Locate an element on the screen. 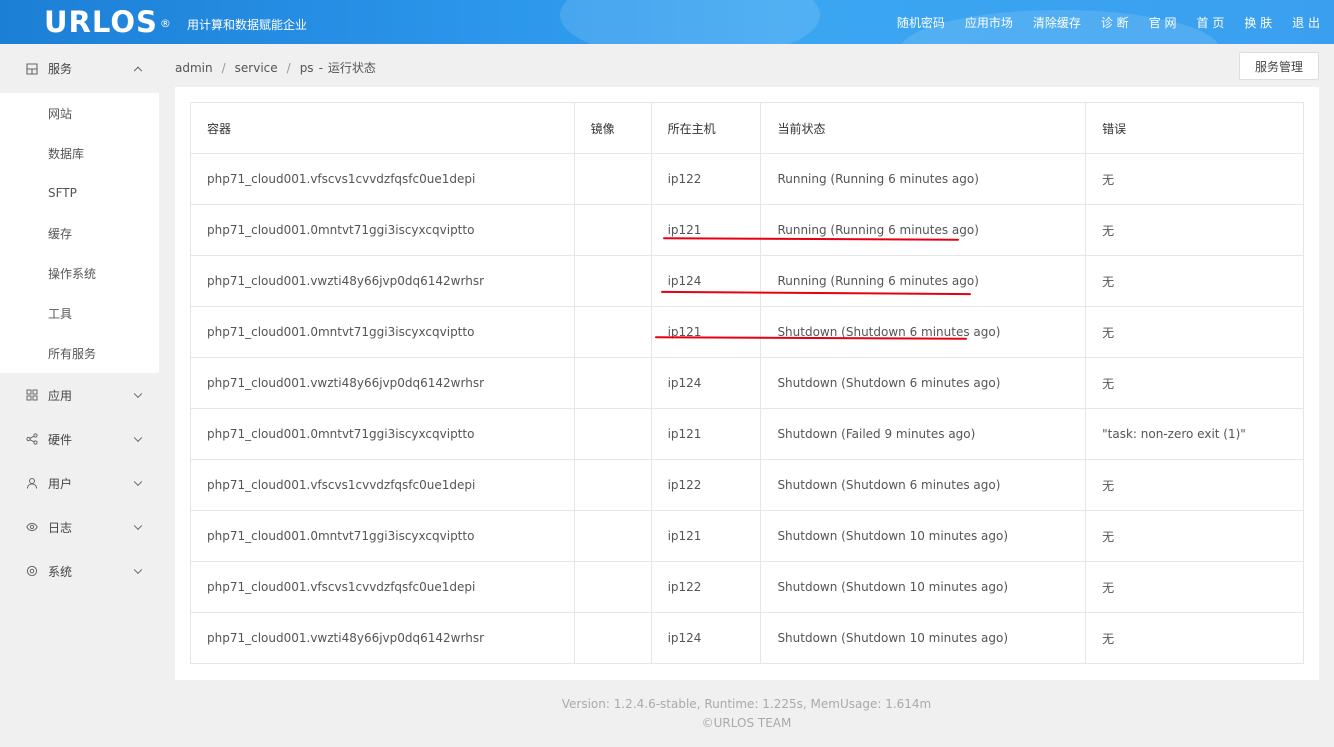 This screenshot has width=1334, height=747. sidebar-group-apps: 应用 is located at coordinates (79, 395).